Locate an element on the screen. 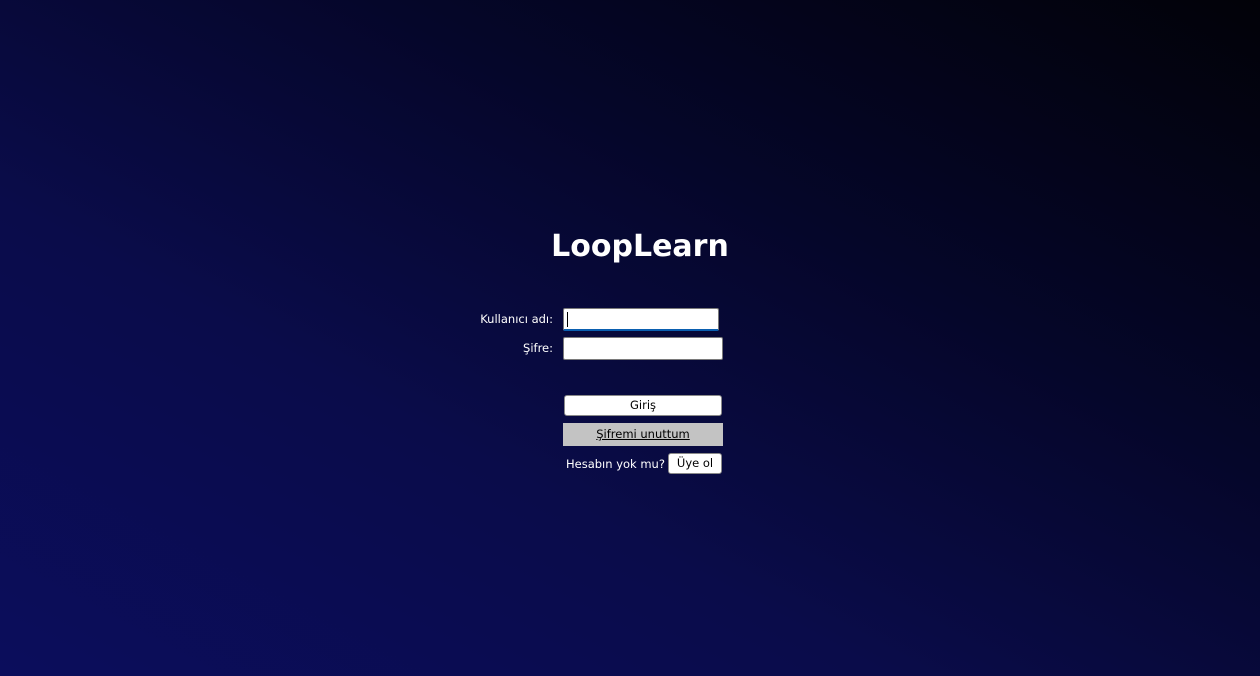 Image resolution: width=1260 pixels, height=676 pixels. username-label: Kullanıcı adı: is located at coordinates (516, 319).